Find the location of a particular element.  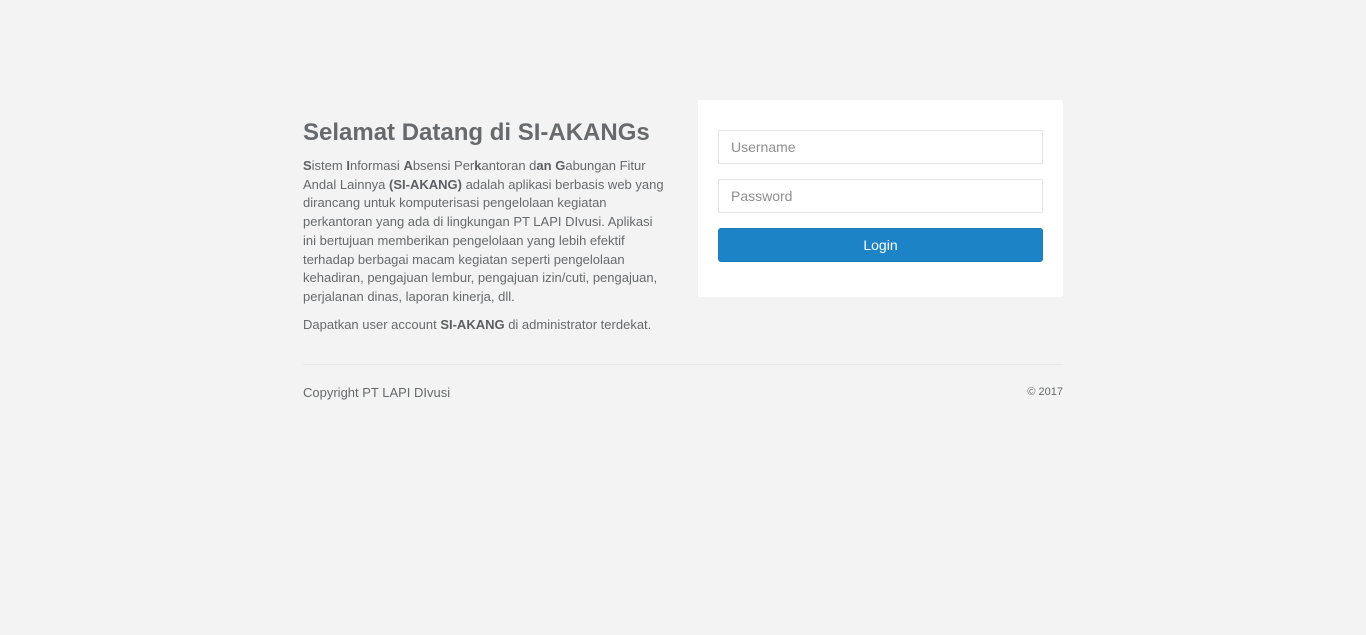

app-description-segment: S is located at coordinates (307, 165).